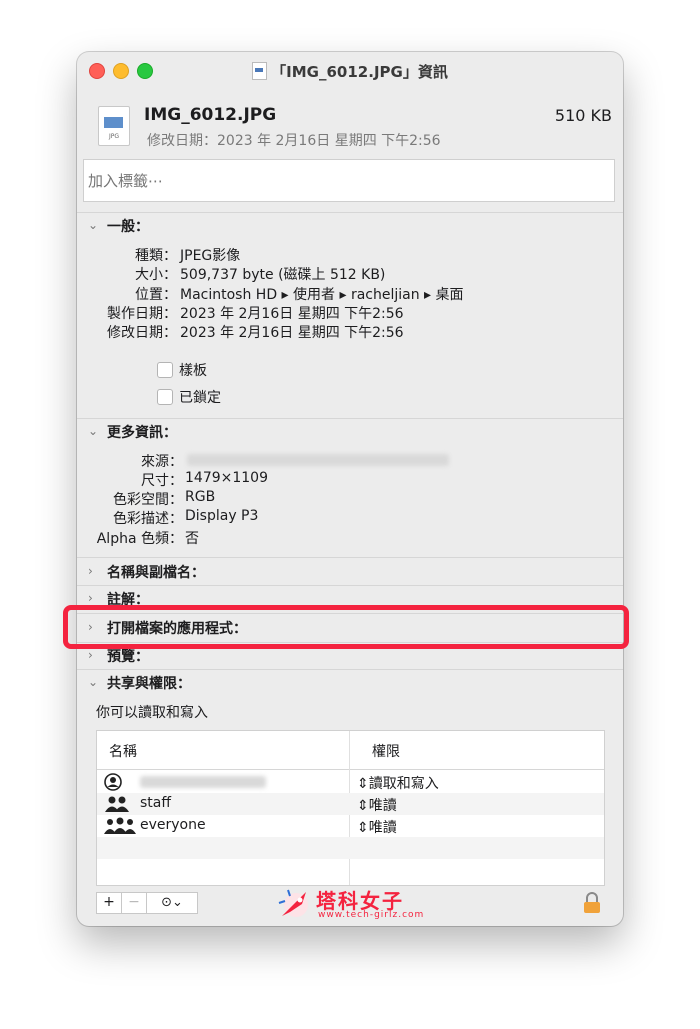  I want to click on title-bar: 「IMG_6012.JPG」資訊, so click(350, 71).